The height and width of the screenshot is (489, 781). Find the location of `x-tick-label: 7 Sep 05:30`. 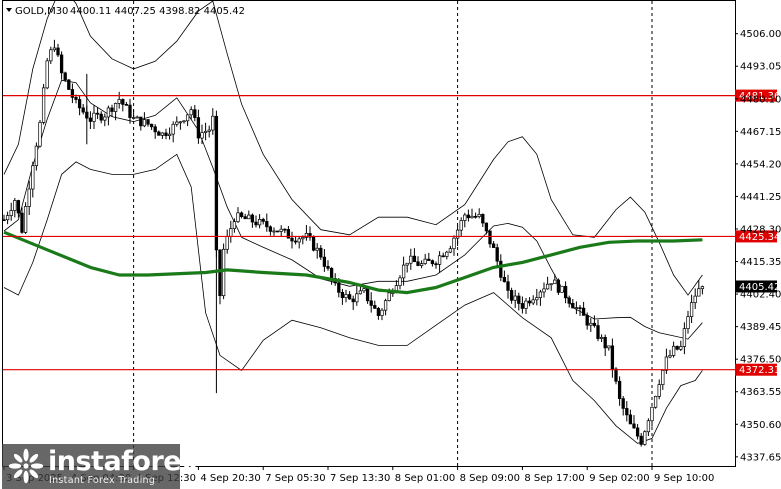

x-tick-label: 7 Sep 05:30 is located at coordinates (295, 478).